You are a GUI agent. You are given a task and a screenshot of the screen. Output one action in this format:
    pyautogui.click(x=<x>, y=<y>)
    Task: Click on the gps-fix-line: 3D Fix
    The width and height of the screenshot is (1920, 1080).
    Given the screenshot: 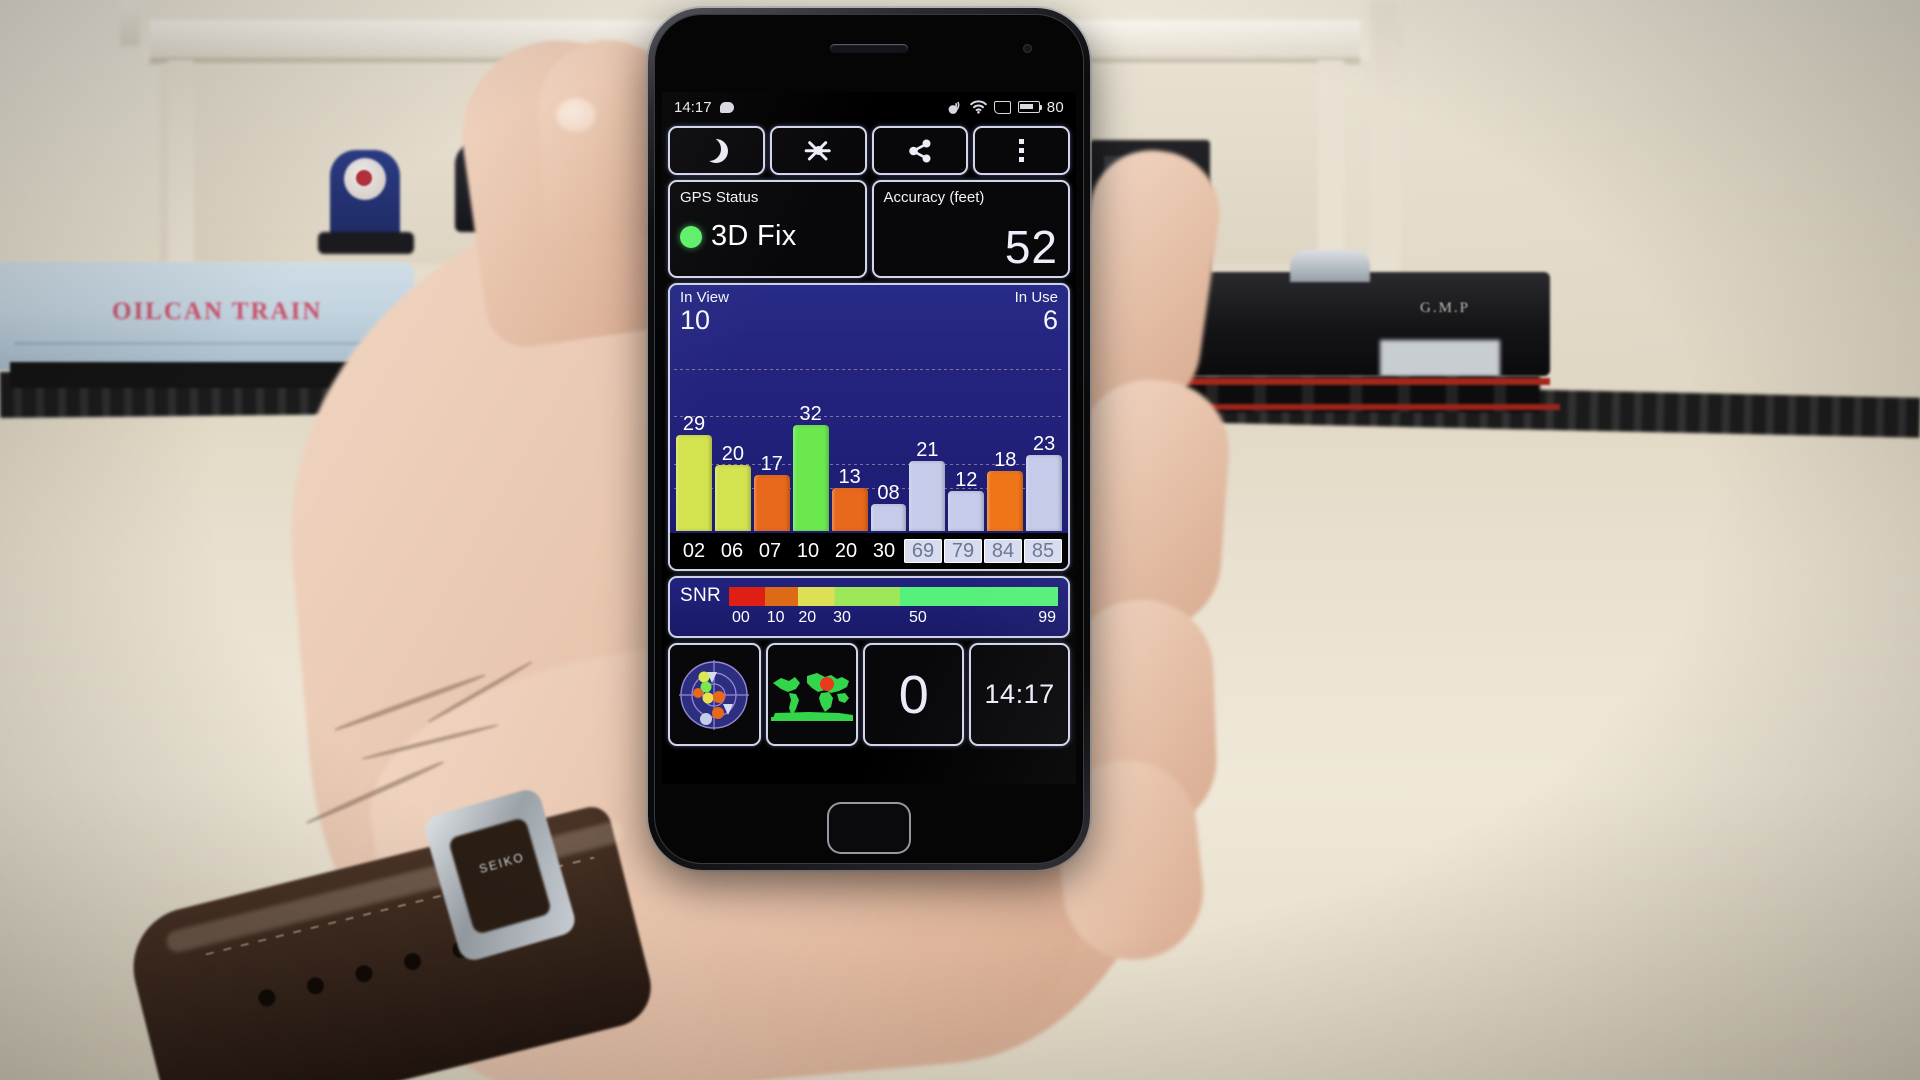 What is the action you would take?
    pyautogui.click(x=767, y=236)
    